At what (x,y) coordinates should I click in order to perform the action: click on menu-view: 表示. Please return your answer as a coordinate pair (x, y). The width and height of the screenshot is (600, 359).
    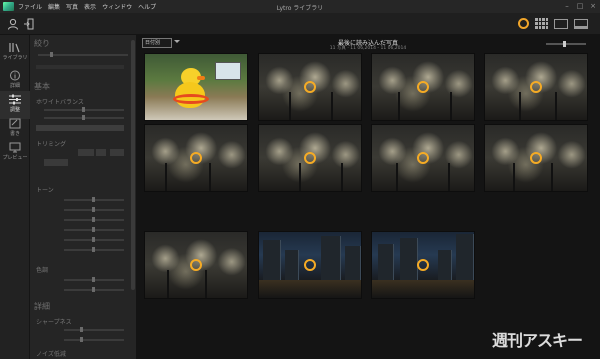
    Looking at the image, I should click on (90, 6).